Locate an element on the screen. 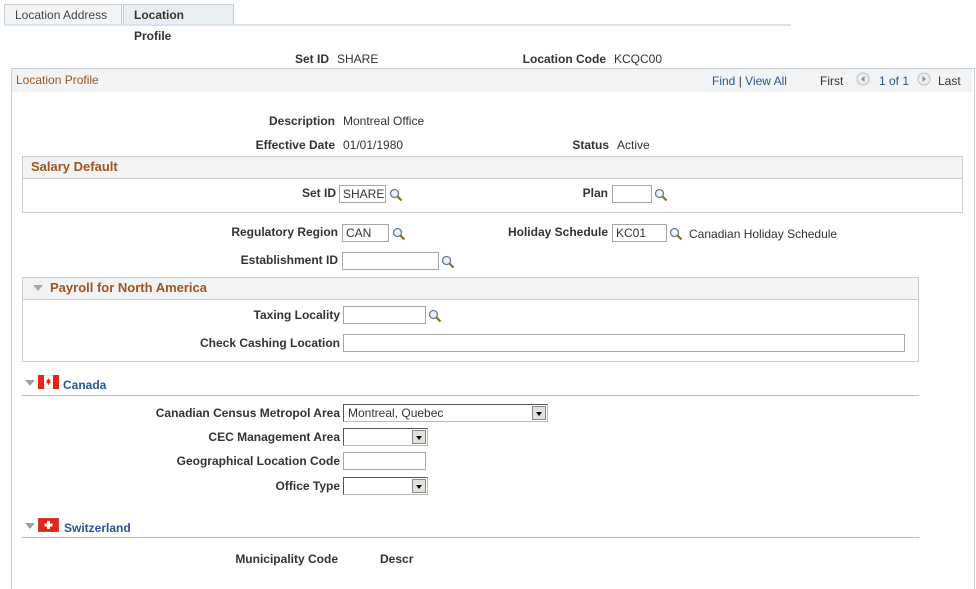 Image resolution: width=976 pixels, height=589 pixels. check-cashing-label: Check Cashing Location is located at coordinates (269, 343).